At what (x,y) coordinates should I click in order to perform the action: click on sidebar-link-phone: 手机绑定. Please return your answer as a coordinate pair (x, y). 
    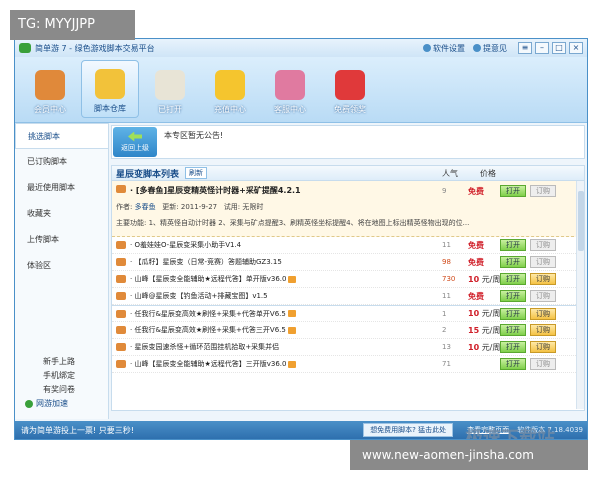
    Looking at the image, I should click on (62, 376).